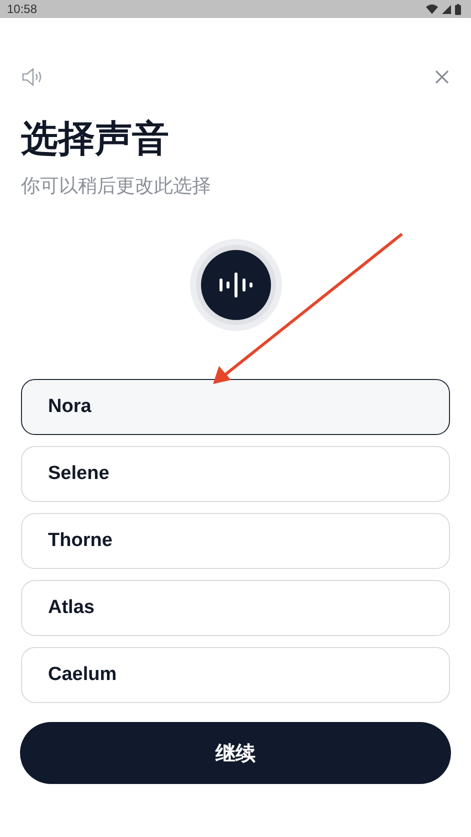 The width and height of the screenshot is (471, 837). I want to click on wifi-icon, so click(432, 9).